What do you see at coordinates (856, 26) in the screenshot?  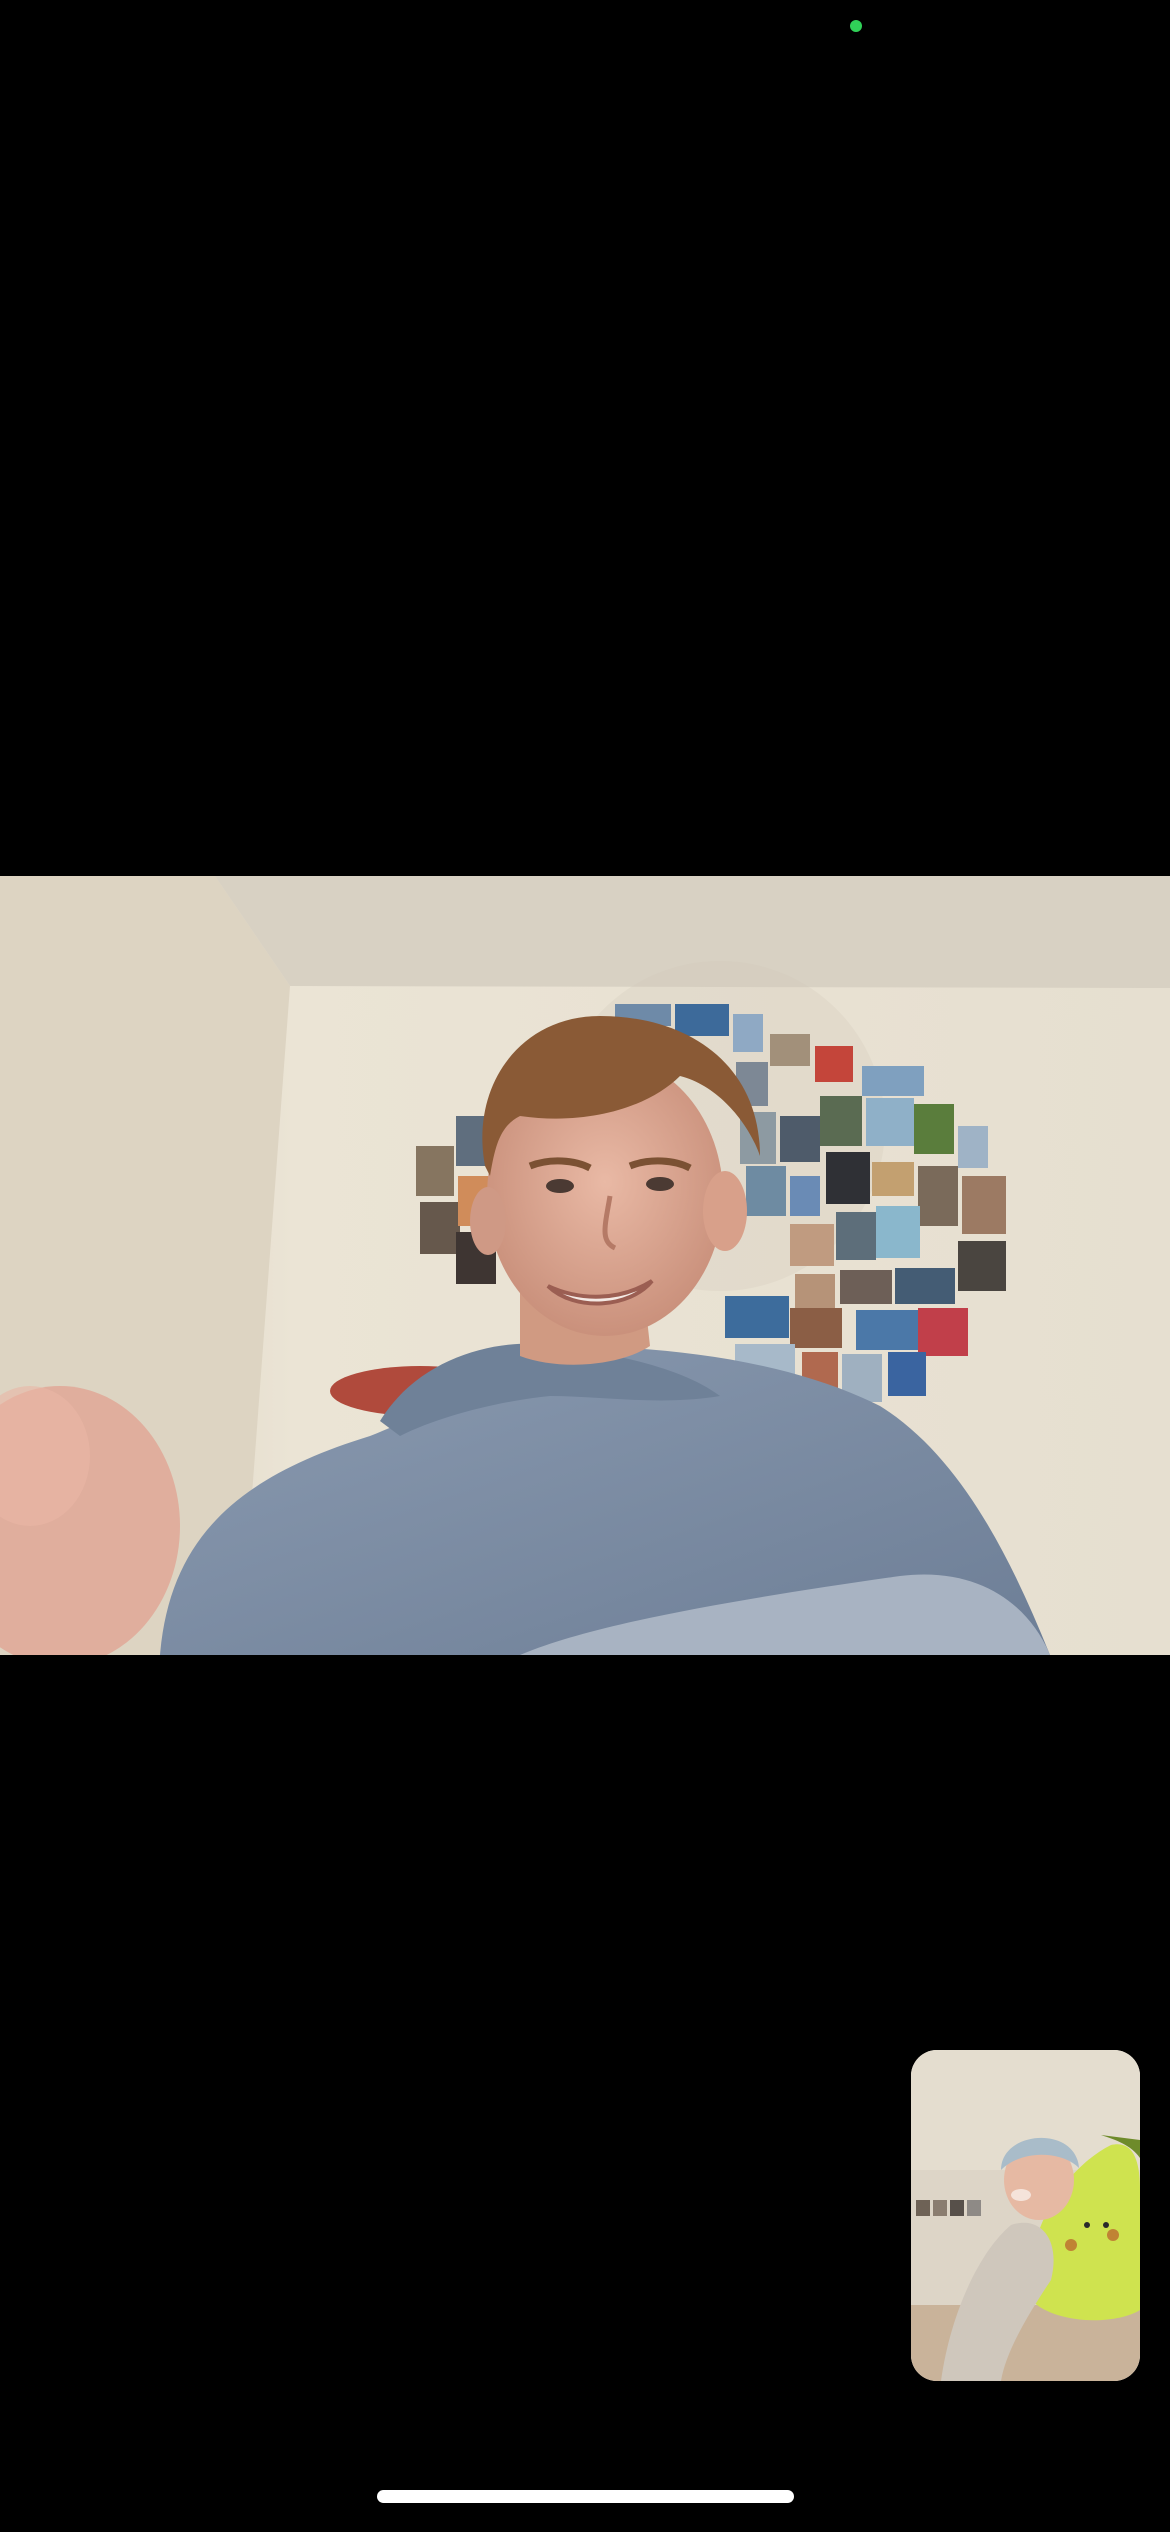 I see `camera-in-use-icon` at bounding box center [856, 26].